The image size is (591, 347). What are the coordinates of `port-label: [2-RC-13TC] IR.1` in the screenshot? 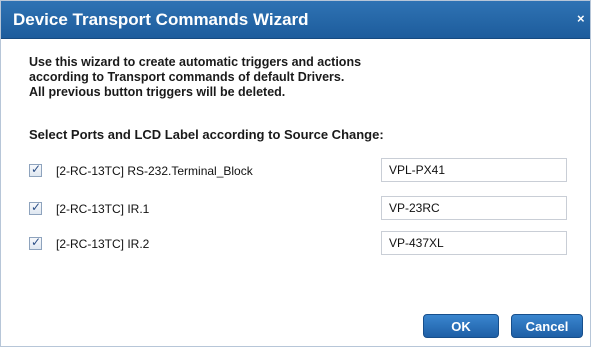 It's located at (103, 209).